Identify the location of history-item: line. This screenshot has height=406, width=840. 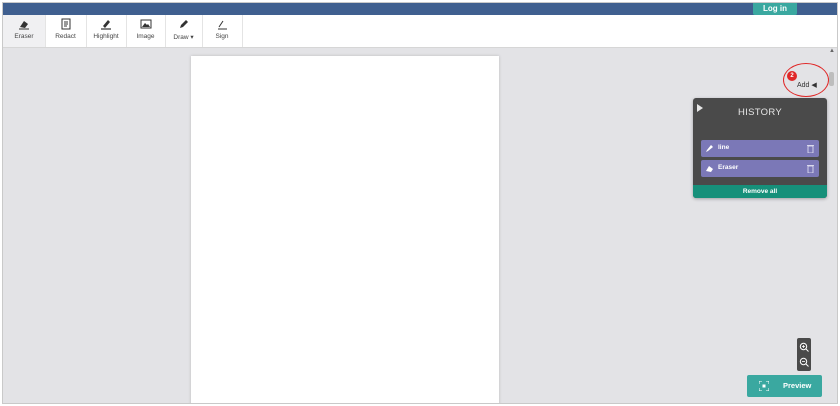
(760, 148).